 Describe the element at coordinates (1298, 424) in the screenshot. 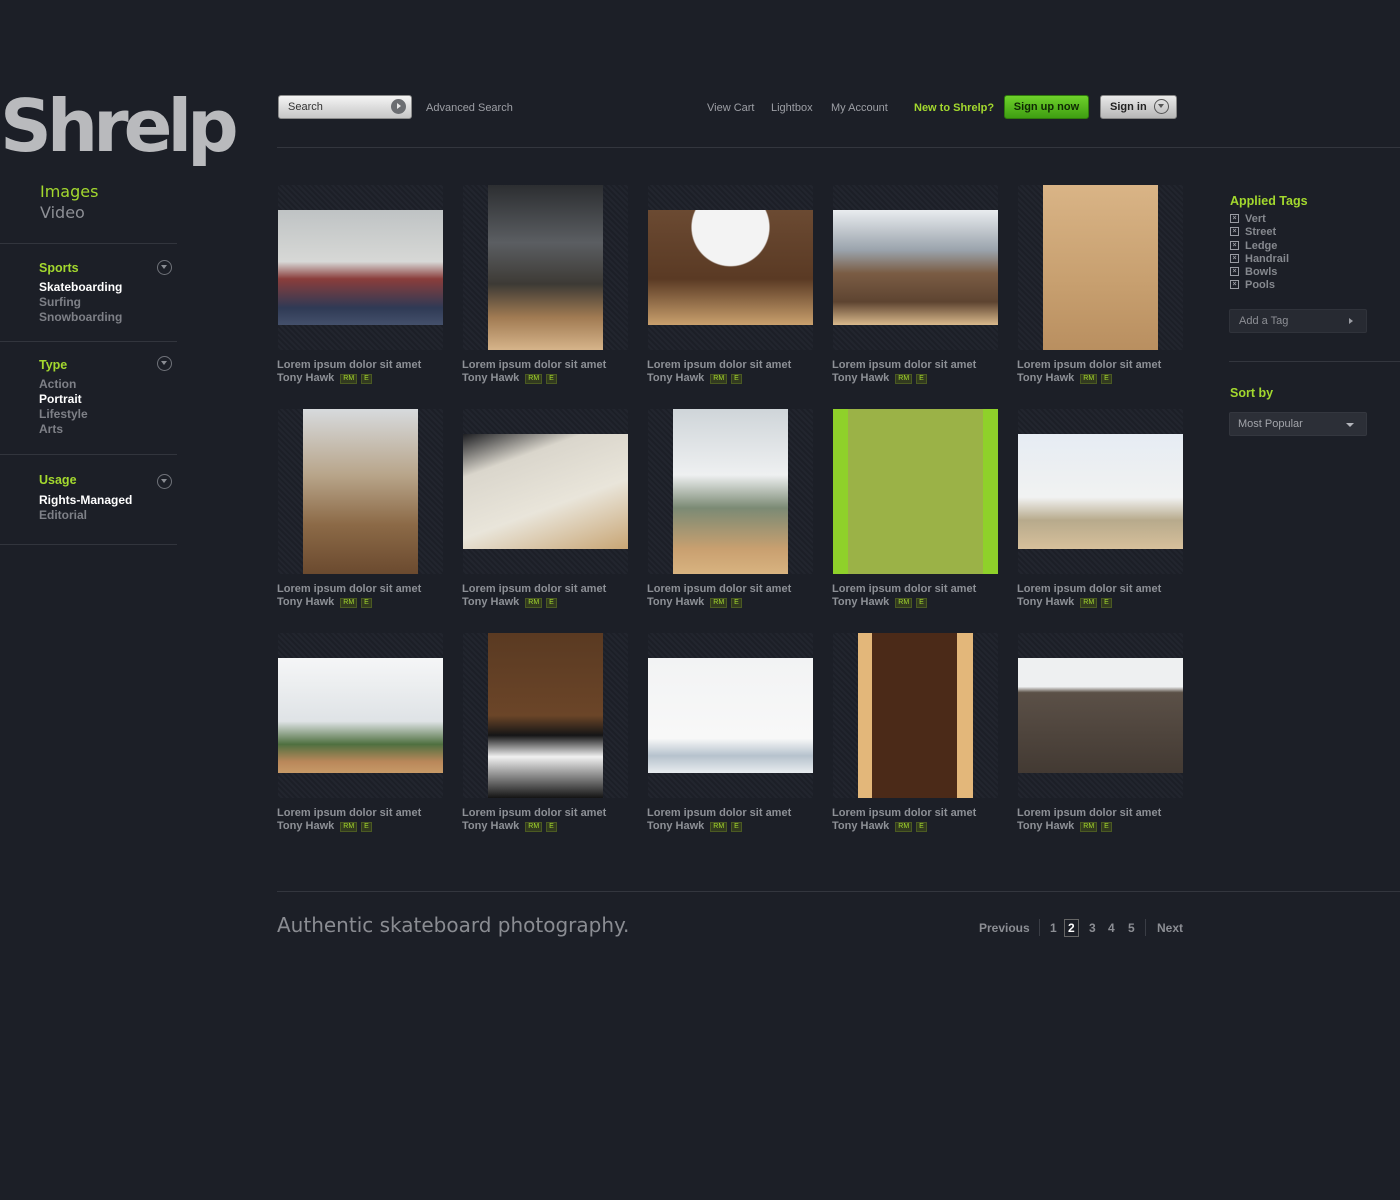

I see `sort-select: Most Popular` at that location.